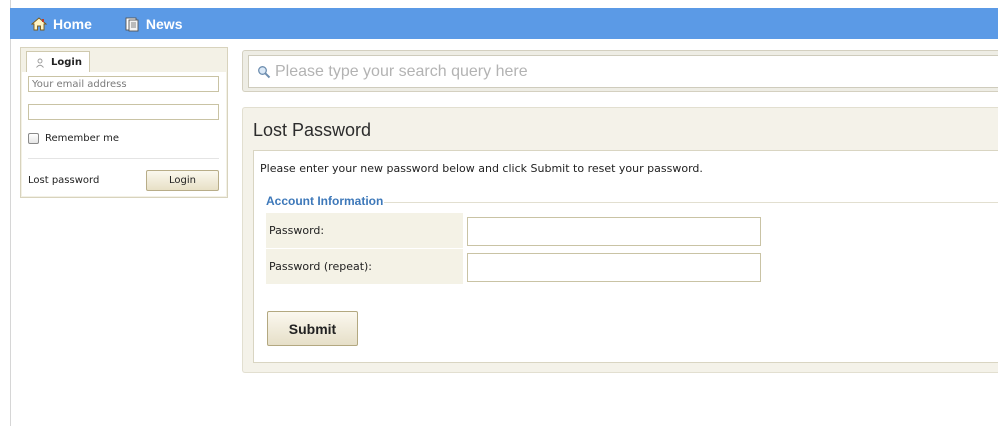 The image size is (998, 426). What do you see at coordinates (182, 180) in the screenshot?
I see `login-button: Login` at bounding box center [182, 180].